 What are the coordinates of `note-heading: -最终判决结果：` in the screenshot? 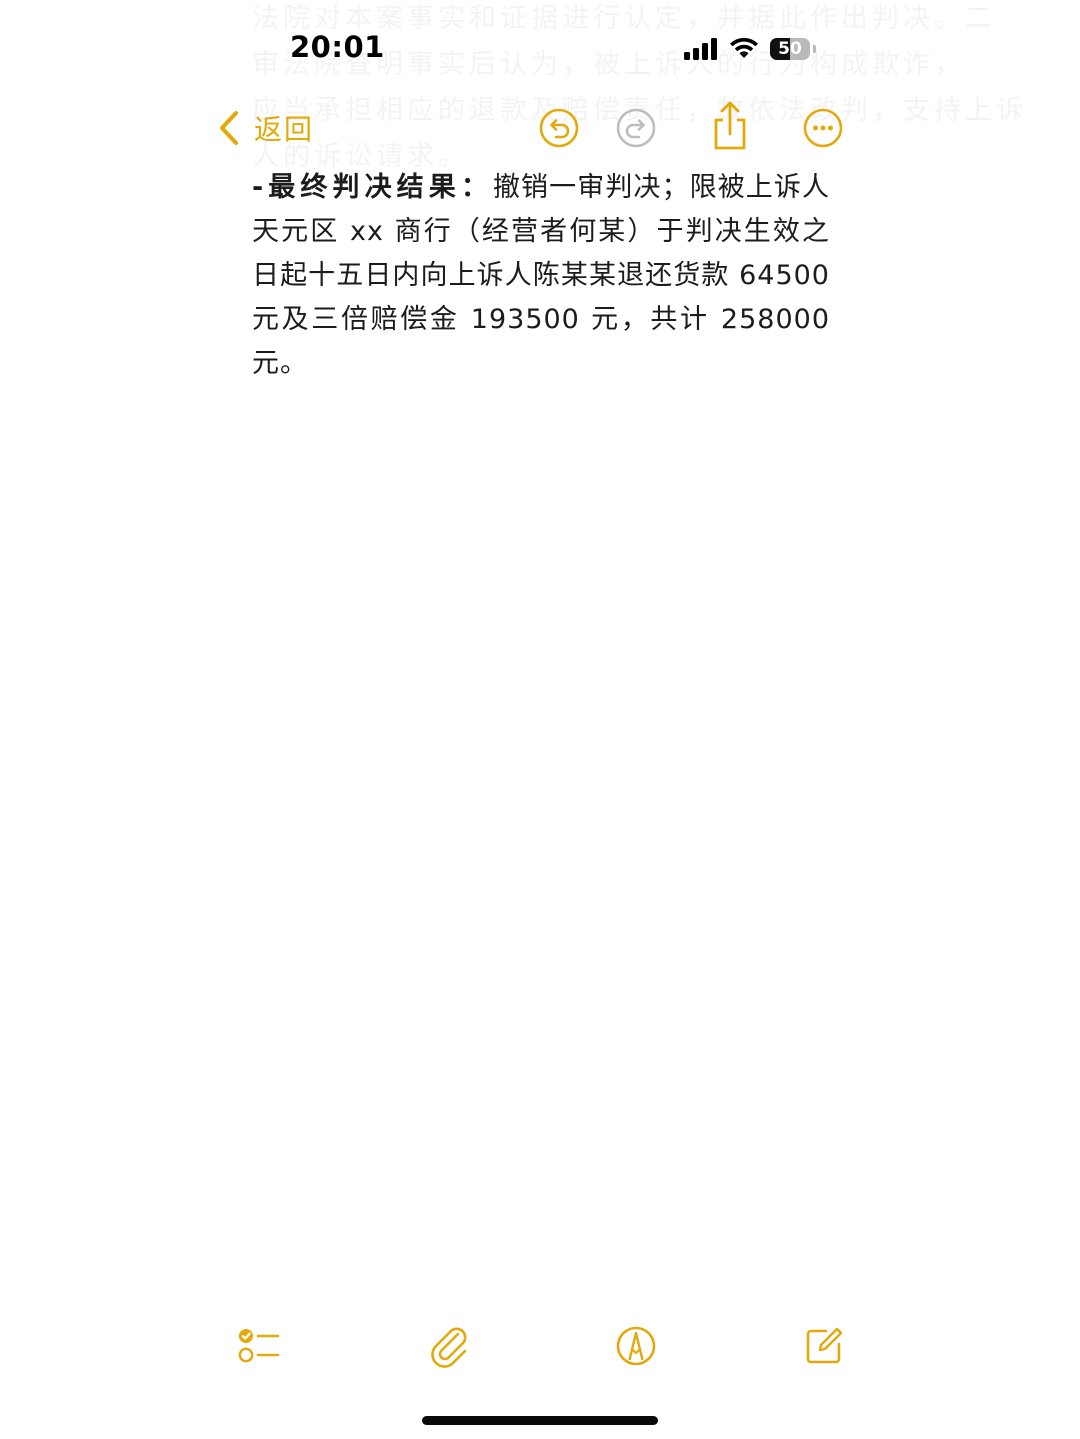 It's located at (372, 187).